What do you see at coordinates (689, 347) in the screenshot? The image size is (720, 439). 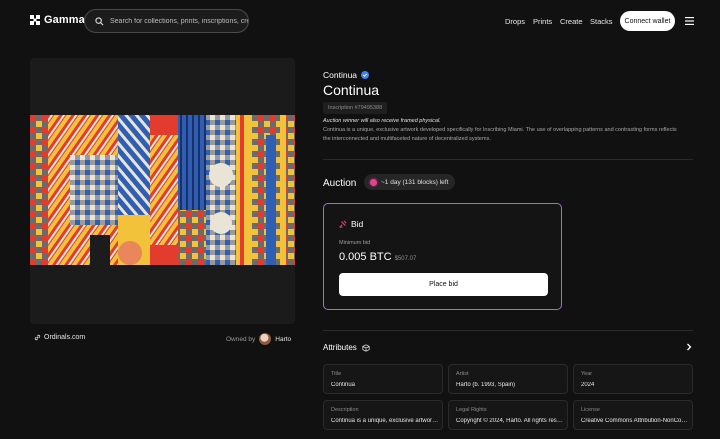 I see `chevron-right-icon` at bounding box center [689, 347].